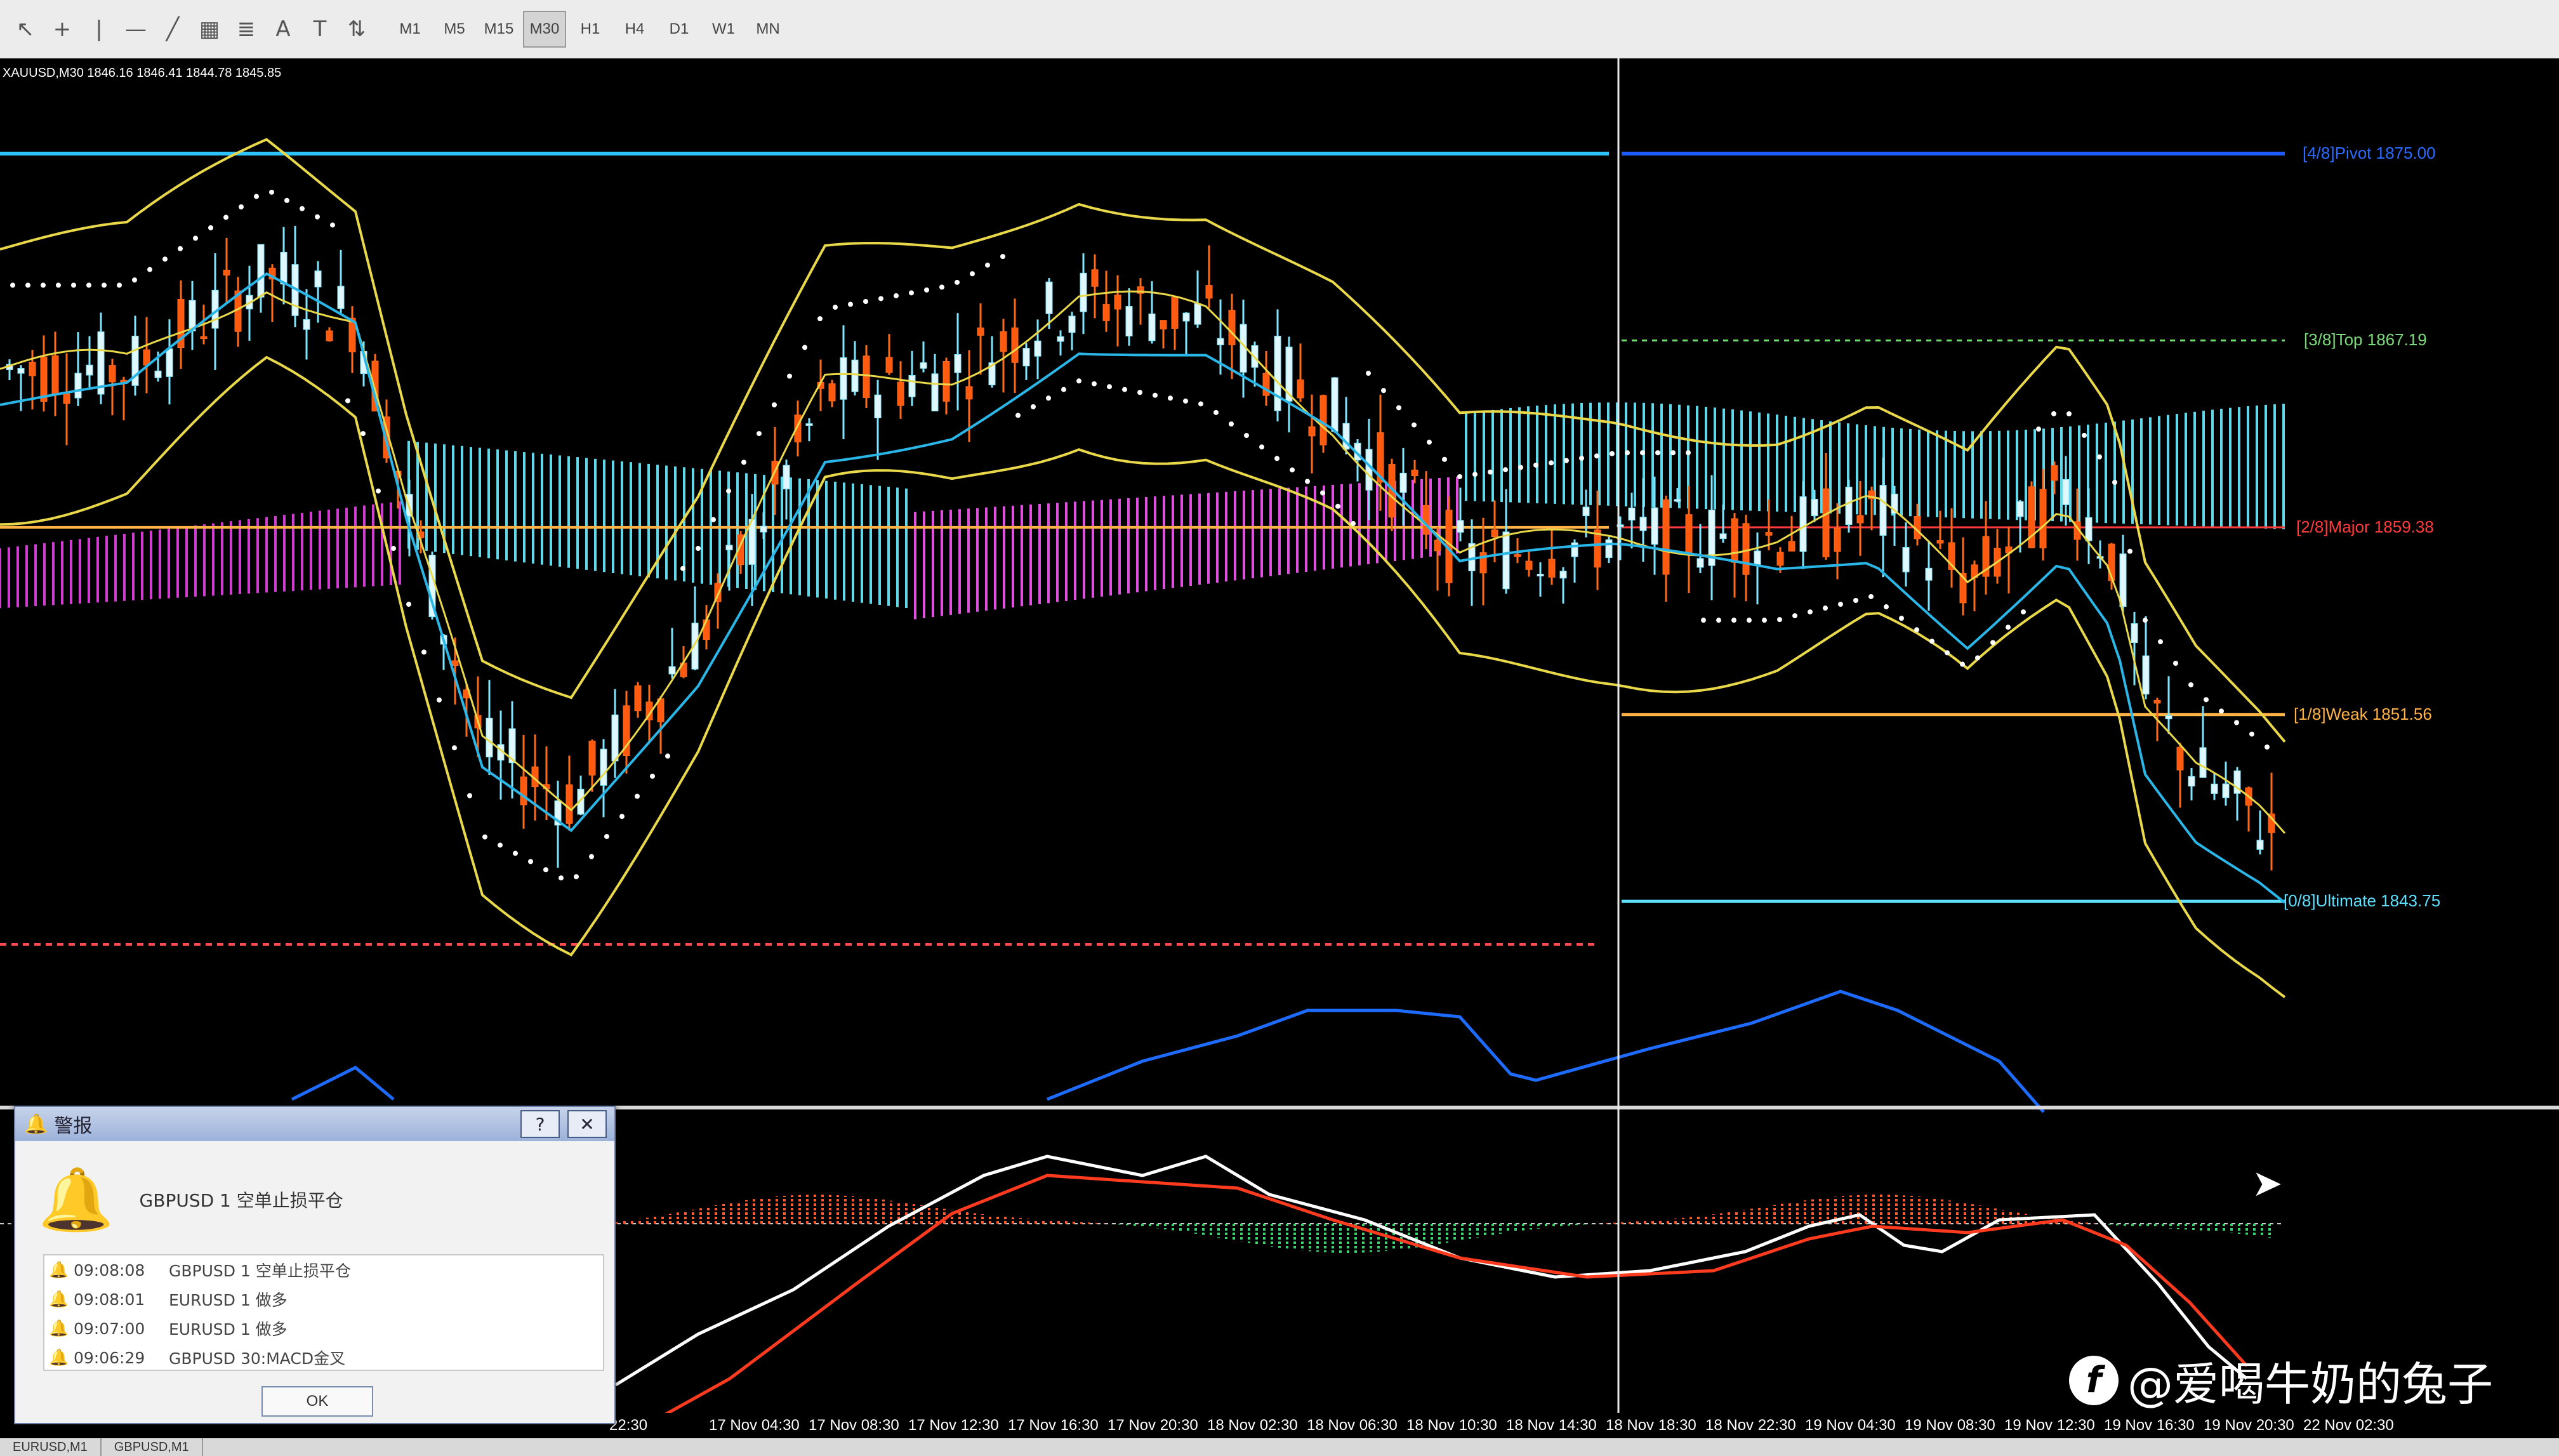  Describe the element at coordinates (356, 29) in the screenshot. I see `arrows-icon: ⇅` at that location.